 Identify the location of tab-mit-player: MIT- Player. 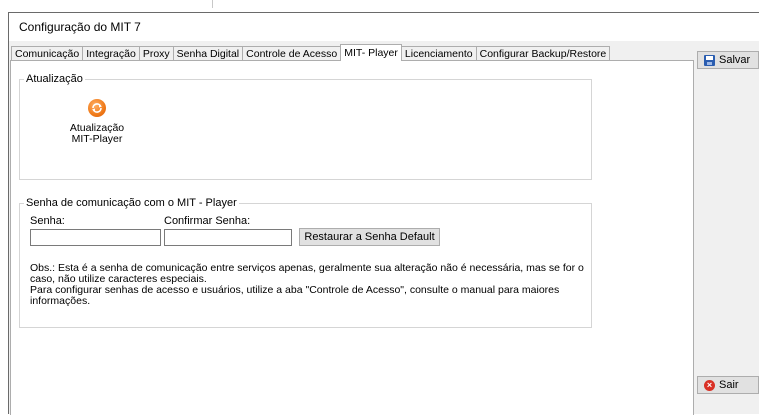
(371, 52).